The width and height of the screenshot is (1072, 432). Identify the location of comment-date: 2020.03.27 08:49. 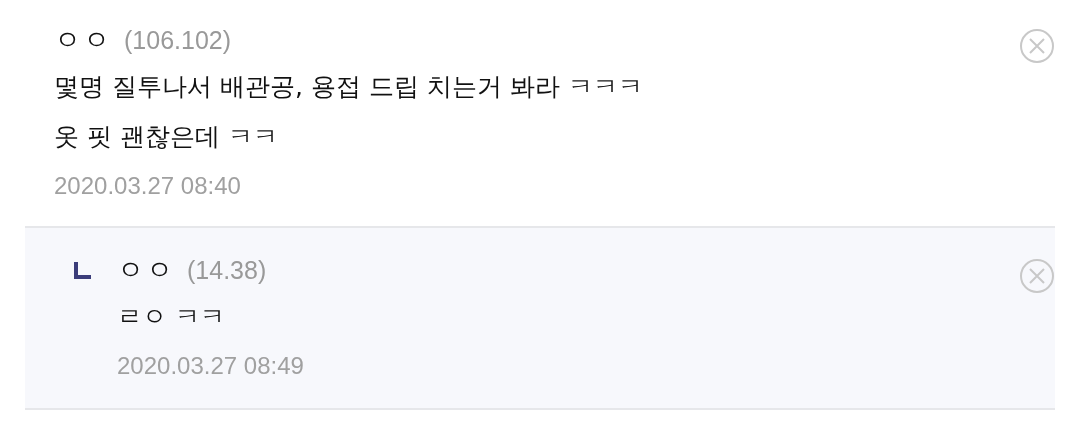
(211, 366).